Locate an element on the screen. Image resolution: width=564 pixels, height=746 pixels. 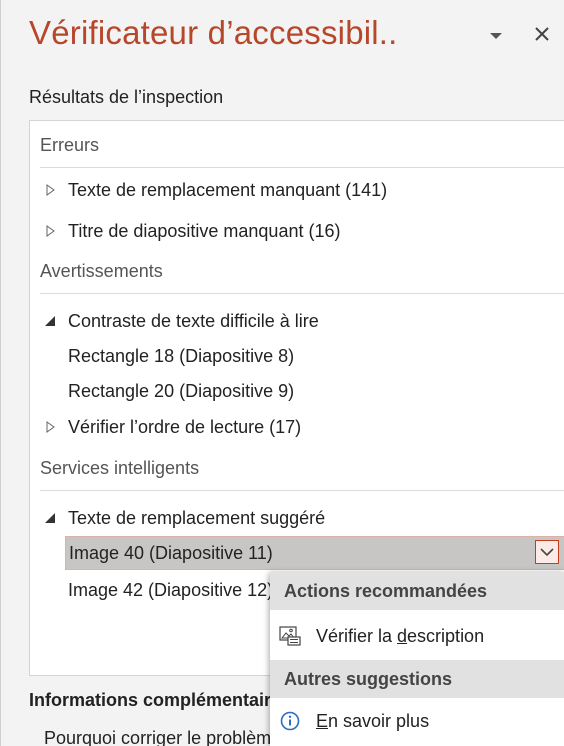
pane-close-button is located at coordinates (542, 34).